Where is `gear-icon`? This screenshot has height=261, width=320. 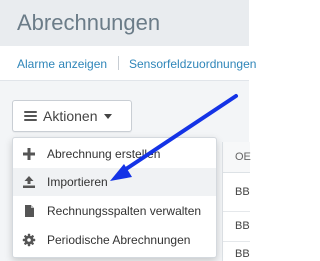
gear-icon is located at coordinates (29, 240).